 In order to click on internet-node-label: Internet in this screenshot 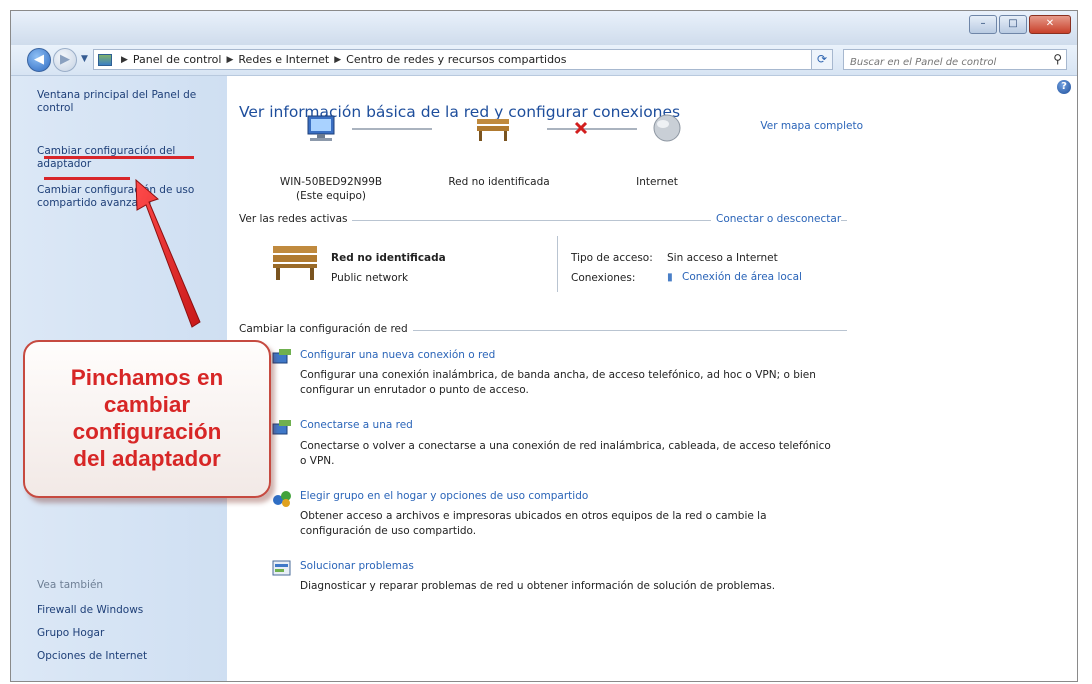, I will do `click(657, 182)`.